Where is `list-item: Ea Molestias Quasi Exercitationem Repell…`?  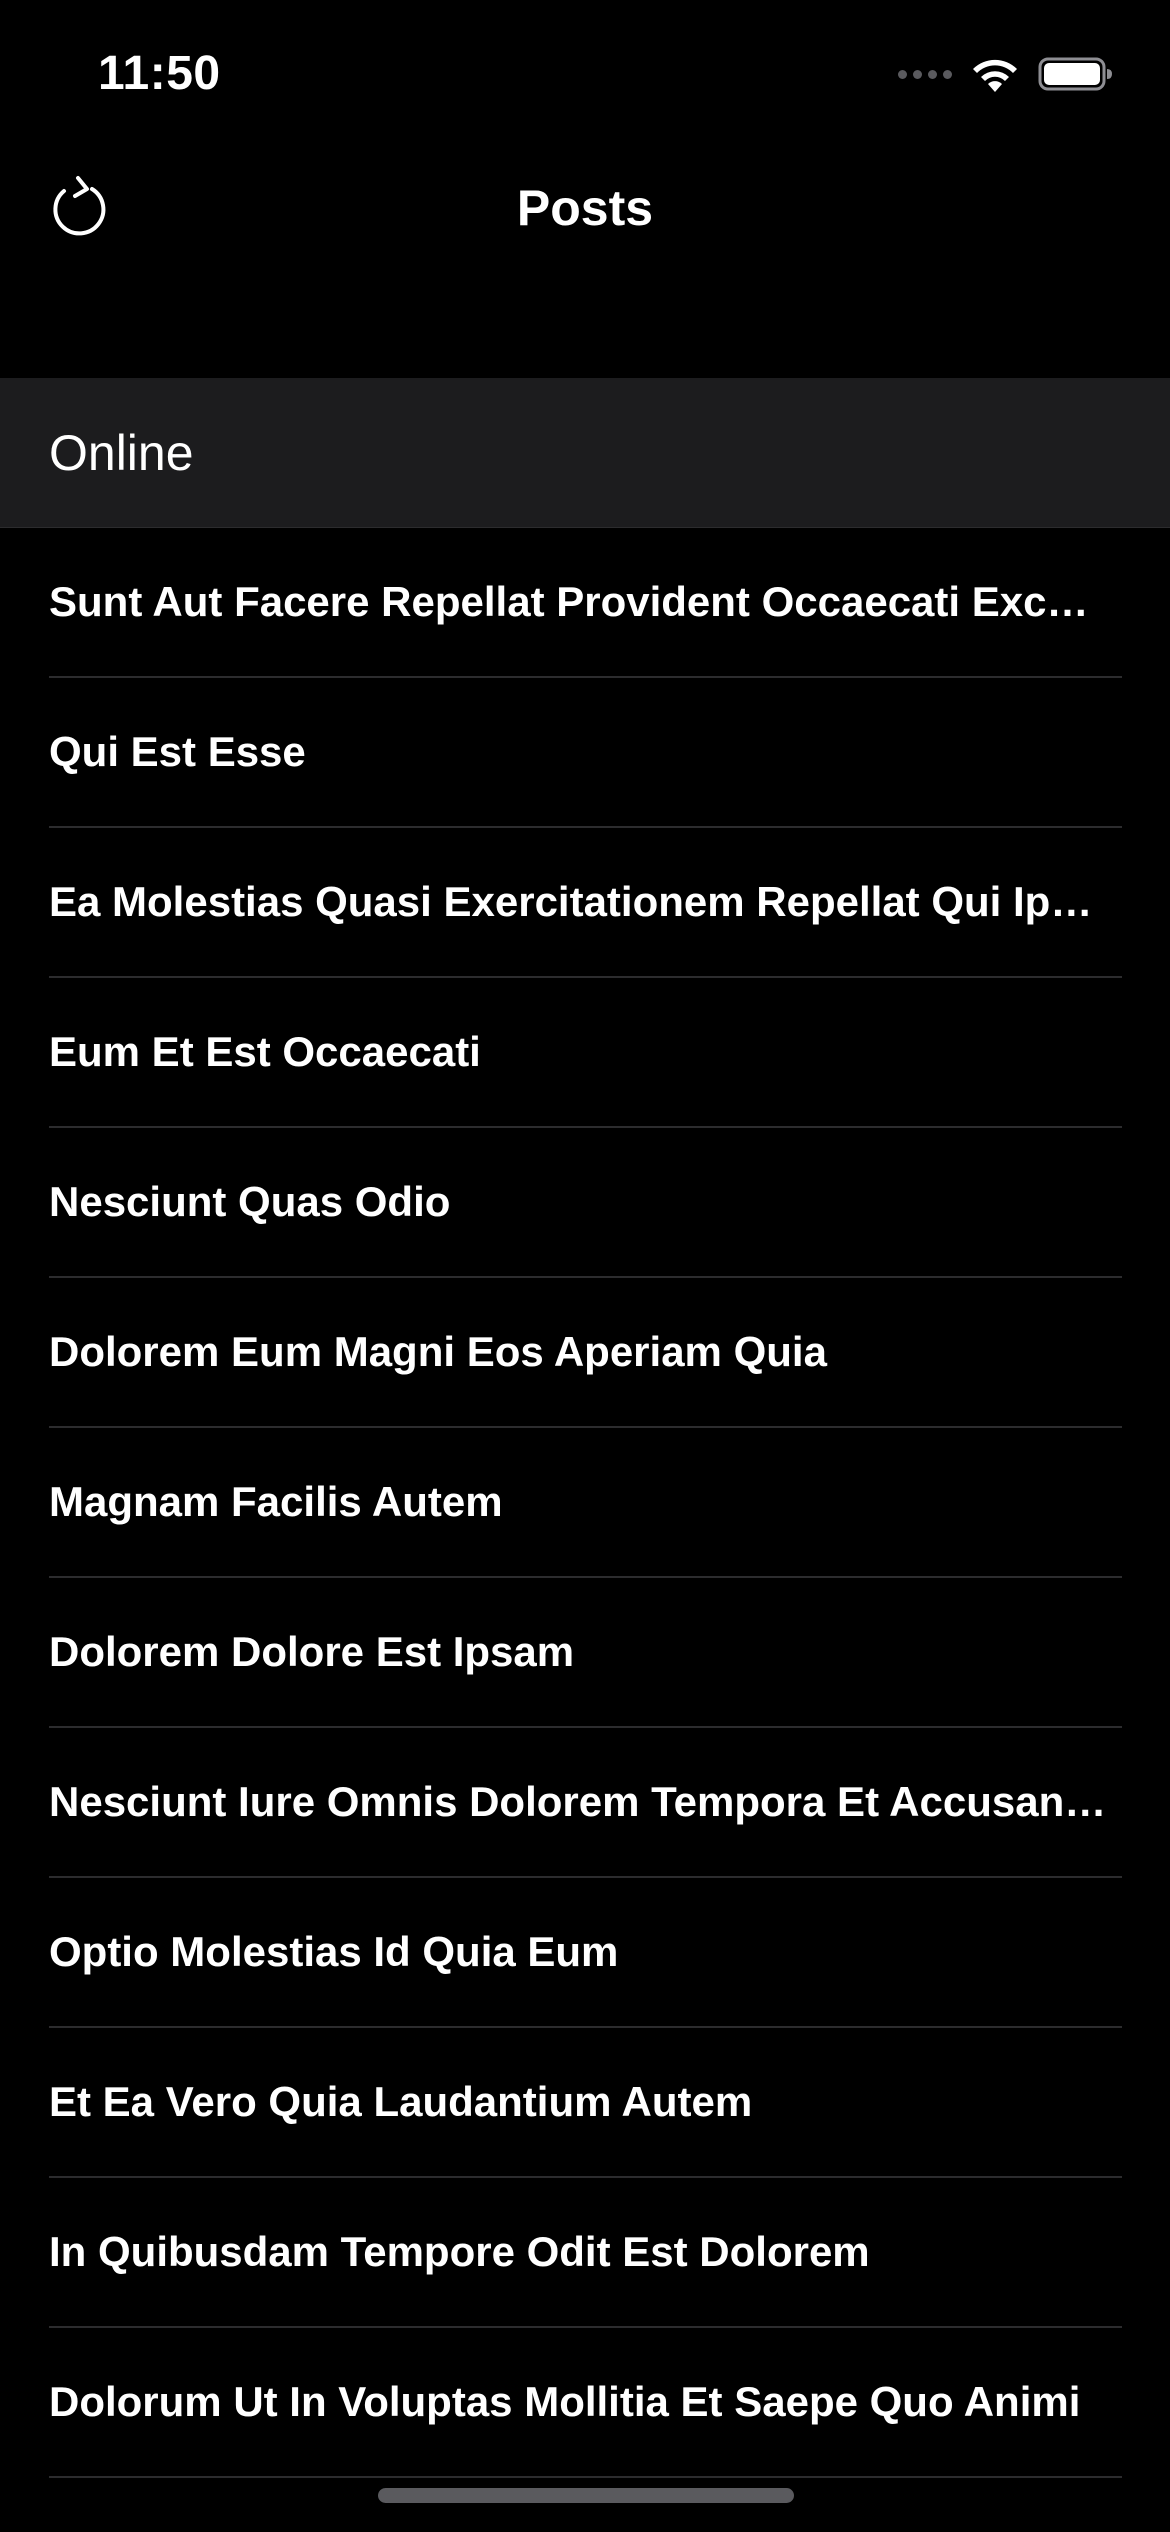 list-item: Ea Molestias Quasi Exercitationem Repell… is located at coordinates (585, 903).